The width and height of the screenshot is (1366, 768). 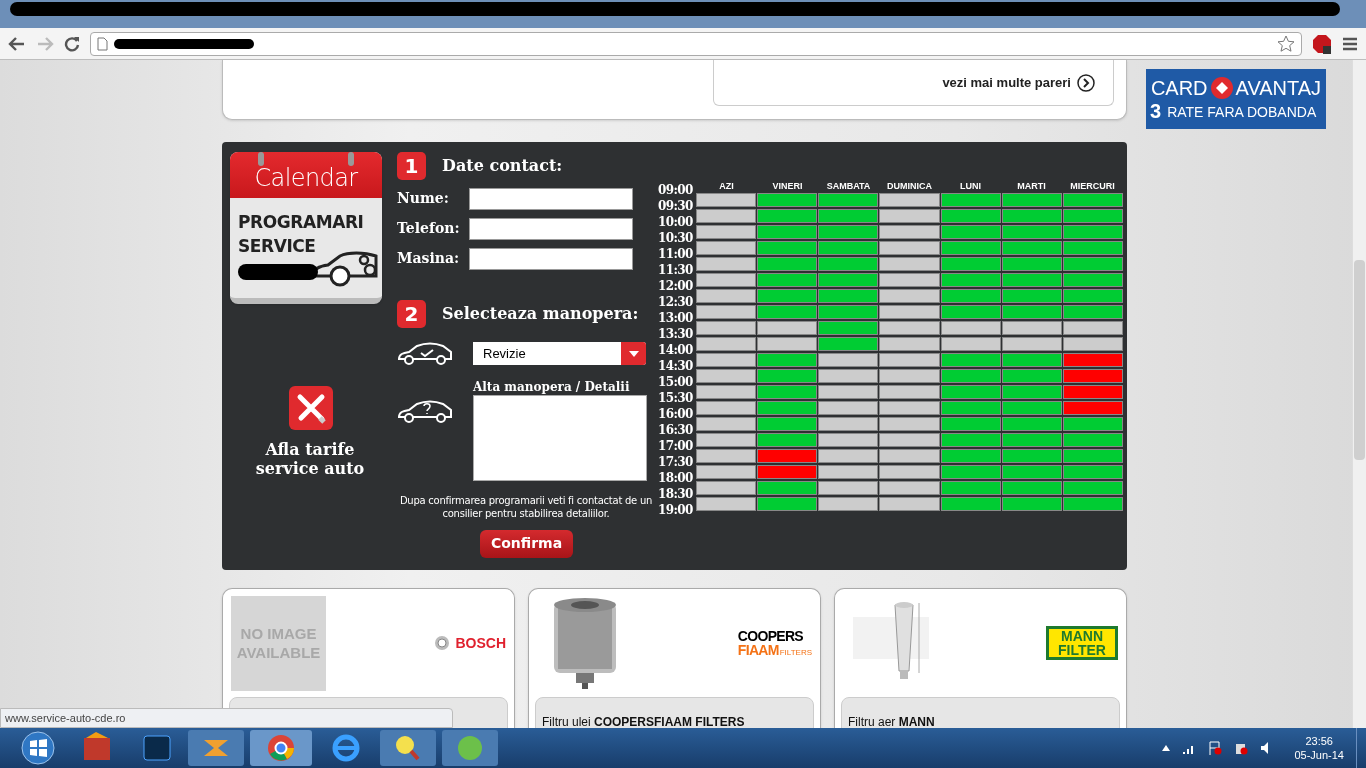 I want to click on tools-icon, so click(x=311, y=407).